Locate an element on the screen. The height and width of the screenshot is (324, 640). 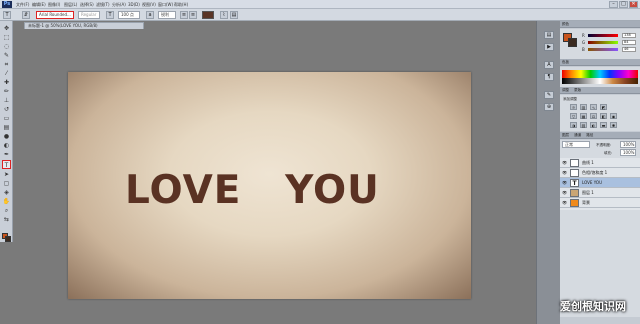
path-select-icon: ➤ is located at coordinates (6, 174).